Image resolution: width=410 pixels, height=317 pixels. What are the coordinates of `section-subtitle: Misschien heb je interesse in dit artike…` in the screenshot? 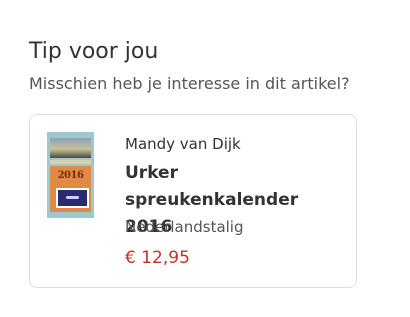 It's located at (189, 83).